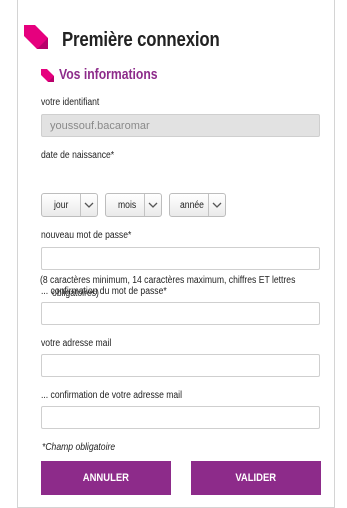  What do you see at coordinates (192, 205) in the screenshot?
I see `birth-year-value: année` at bounding box center [192, 205].